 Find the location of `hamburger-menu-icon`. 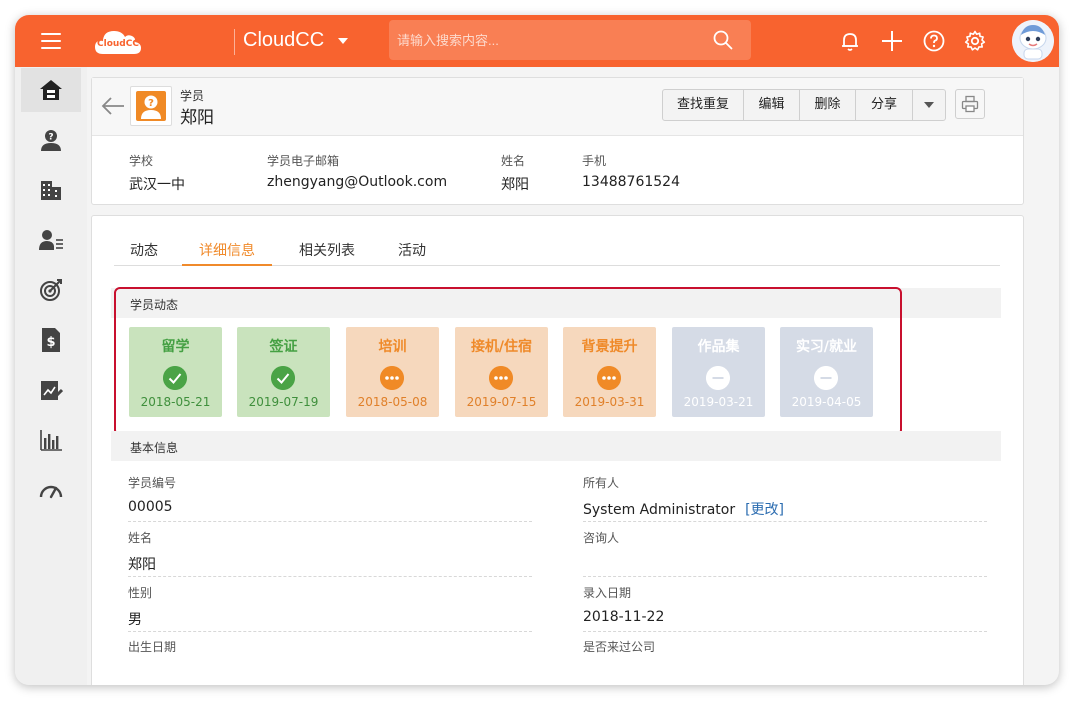

hamburger-menu-icon is located at coordinates (51, 41).